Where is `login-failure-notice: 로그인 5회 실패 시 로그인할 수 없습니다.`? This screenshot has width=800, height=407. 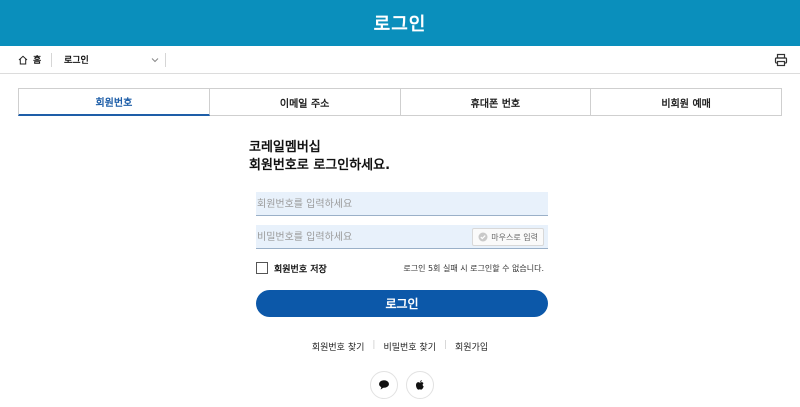
login-failure-notice: 로그인 5회 실패 시 로그인할 수 없습니다. is located at coordinates (473, 268).